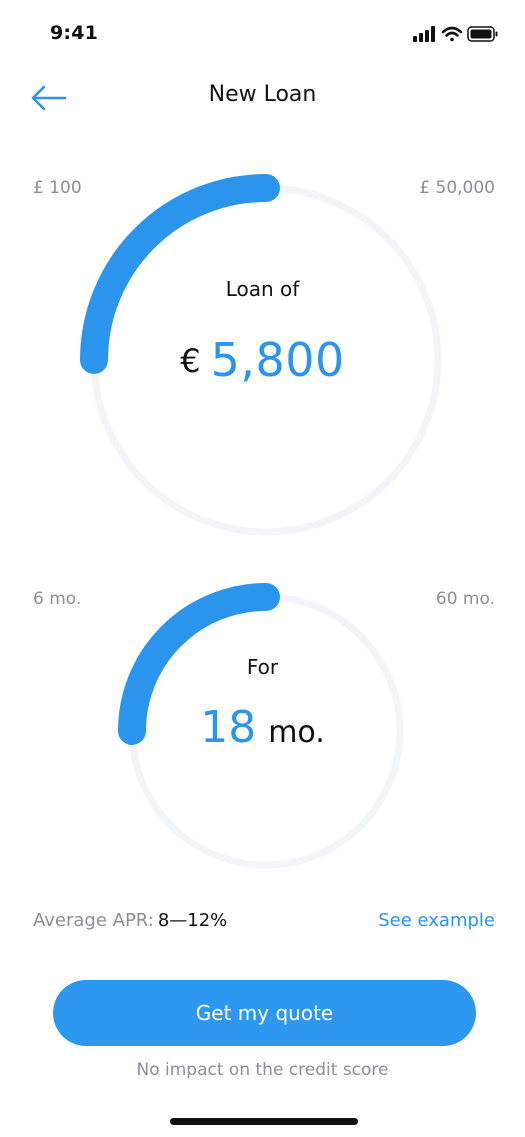 This screenshot has width=525, height=1137. What do you see at coordinates (262, 727) in the screenshot?
I see `loan-term-readout: 18 mo.` at bounding box center [262, 727].